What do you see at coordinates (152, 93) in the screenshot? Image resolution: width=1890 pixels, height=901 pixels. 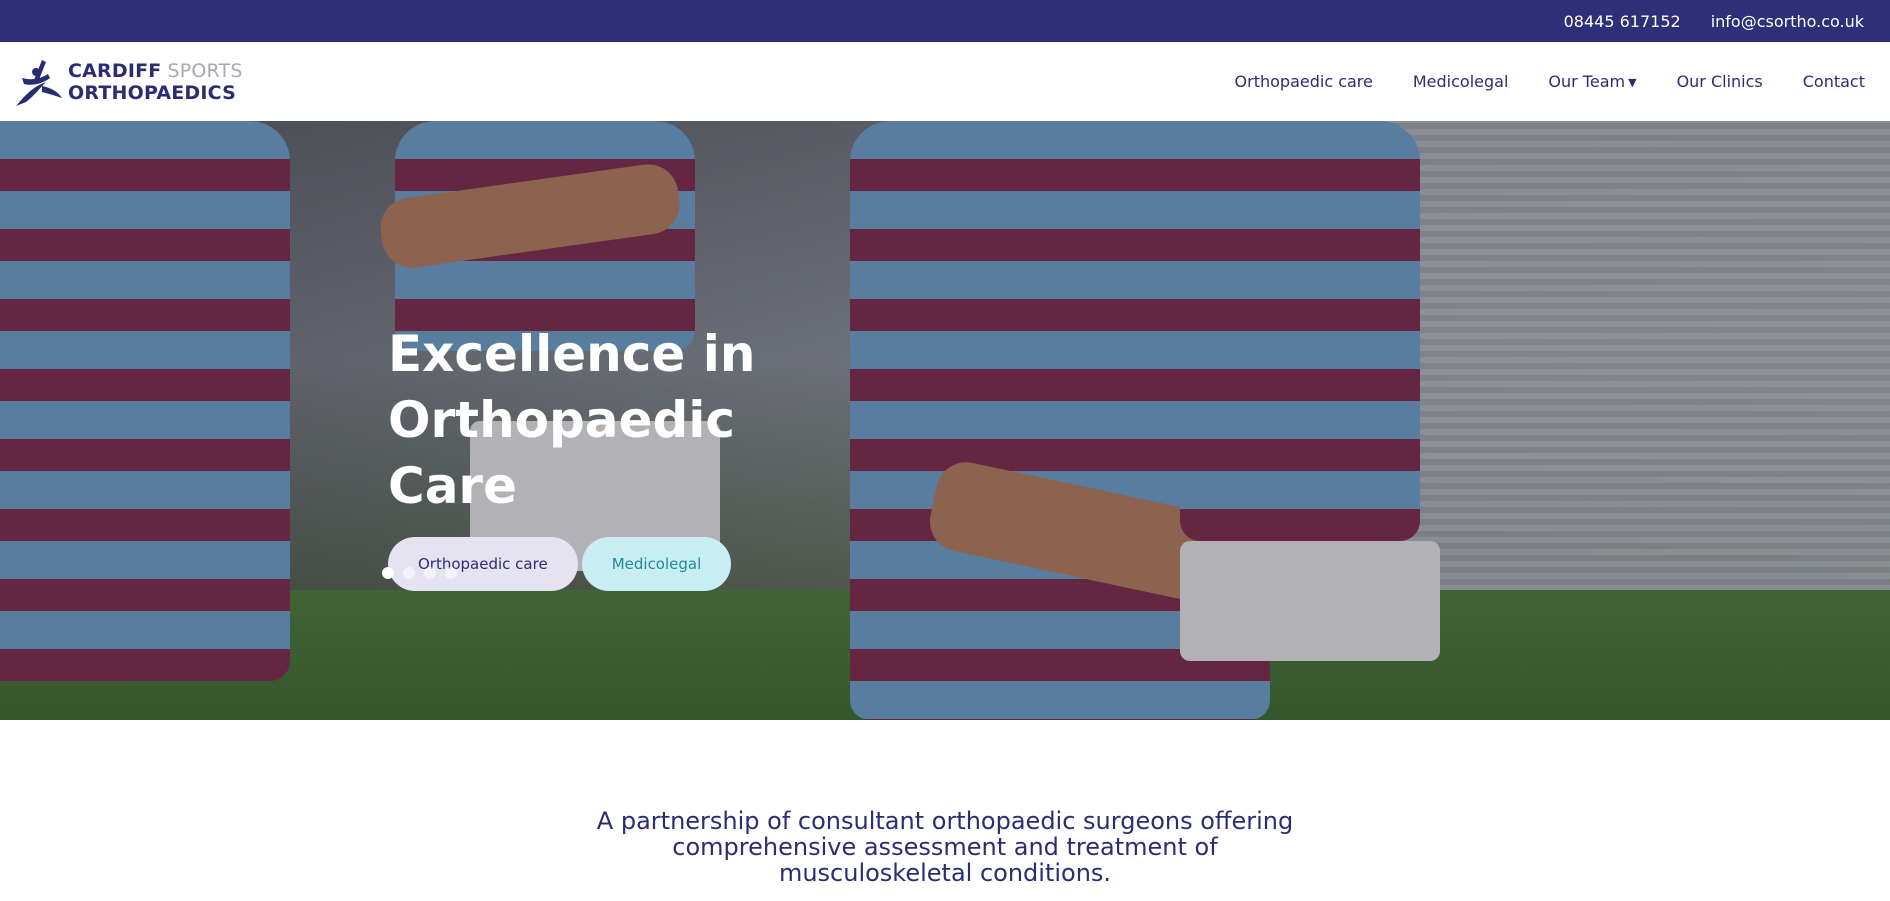 I see `logo-orthopaedics: ORTHOPAEDICS` at bounding box center [152, 93].